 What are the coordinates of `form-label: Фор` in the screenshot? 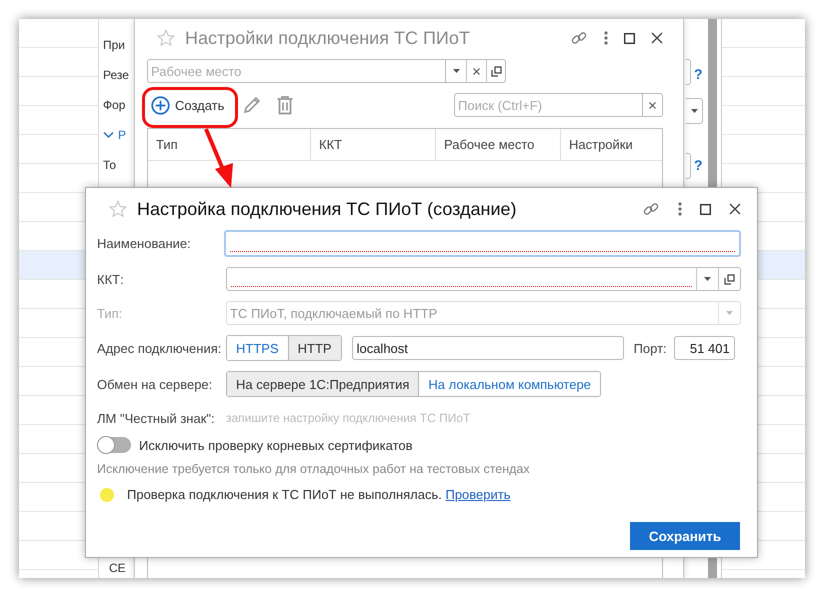 It's located at (114, 105).